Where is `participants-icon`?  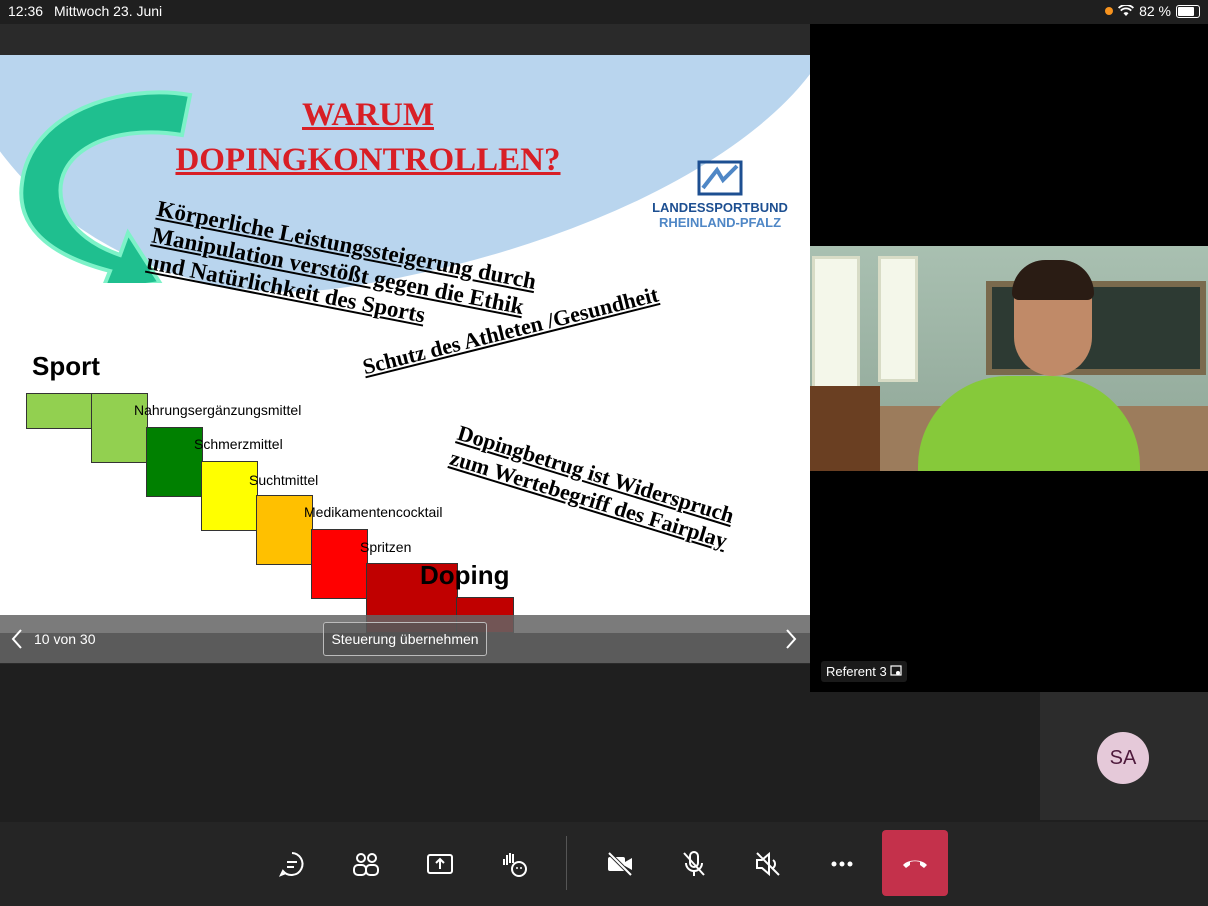
participants-icon is located at coordinates (366, 864).